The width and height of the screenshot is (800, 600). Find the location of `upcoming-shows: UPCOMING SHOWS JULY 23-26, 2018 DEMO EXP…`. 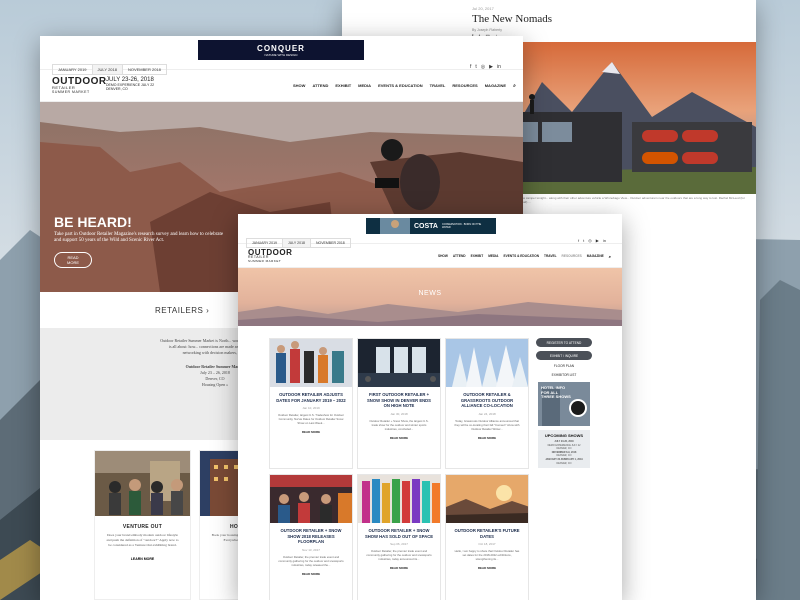

upcoming-shows: UPCOMING SHOWS JULY 23-26, 2018 DEMO EXP… is located at coordinates (564, 449).